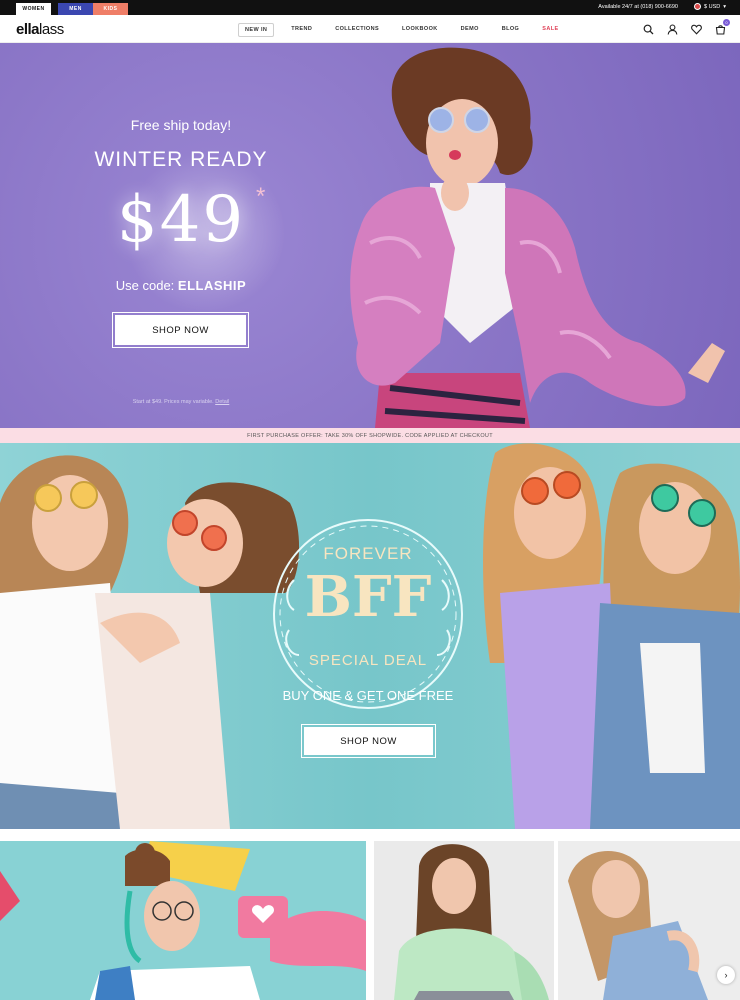 The image size is (740, 1000). What do you see at coordinates (368, 695) in the screenshot?
I see `bff-offer-text: BUY ONE & GET ONE FREE` at bounding box center [368, 695].